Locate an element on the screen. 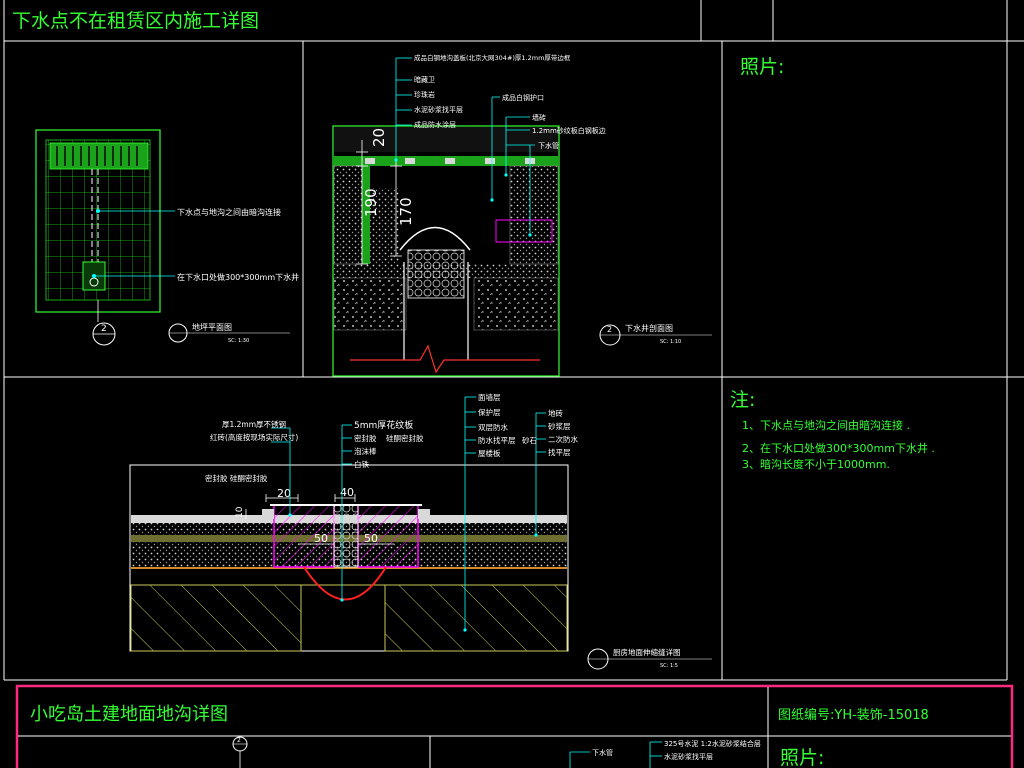  joint-trough is located at coordinates (345, 583).